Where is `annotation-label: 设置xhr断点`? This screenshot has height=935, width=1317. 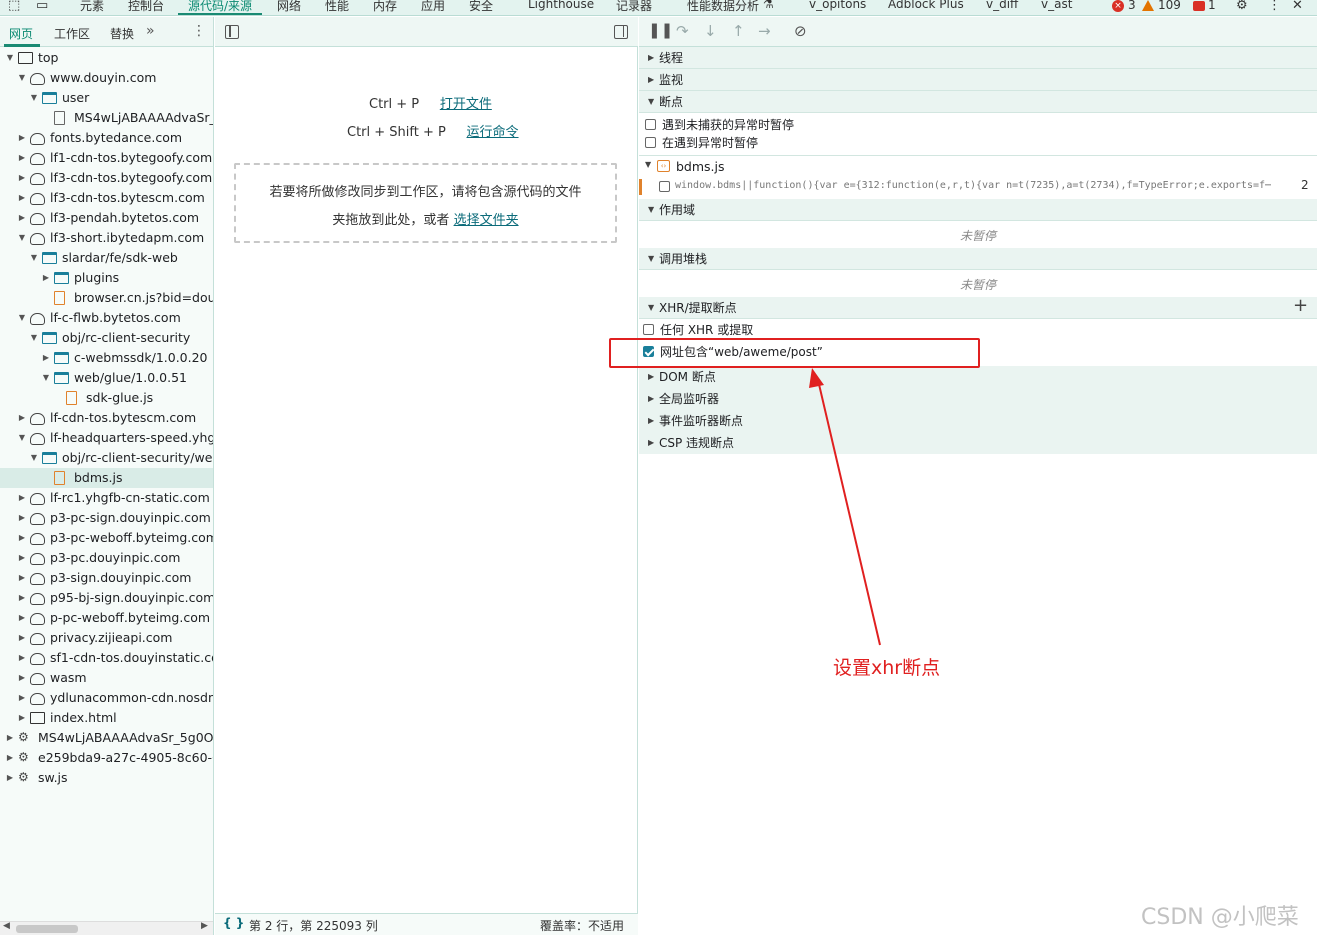
annotation-label: 设置xhr断点 is located at coordinates (887, 668).